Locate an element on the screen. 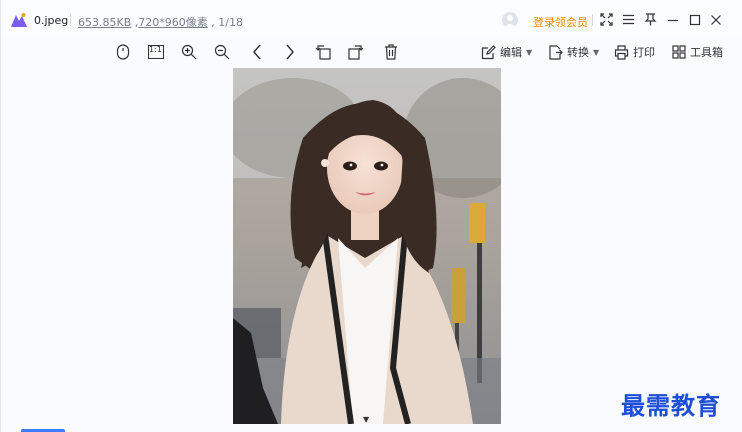 The image size is (742, 432). file-meta: 653.85KB ,720*960像素 , 1/18 is located at coordinates (160, 22).